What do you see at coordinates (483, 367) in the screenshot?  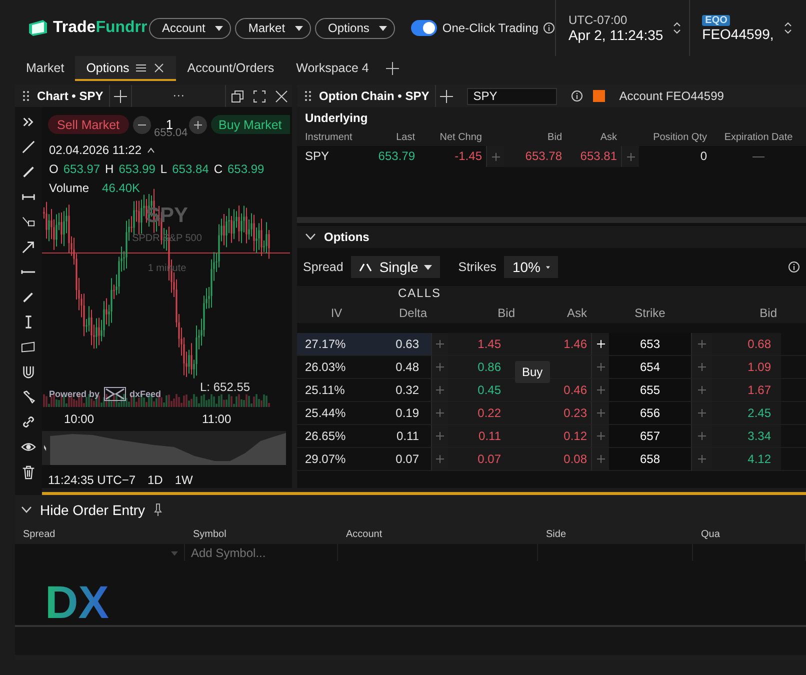 I see `bid-price: 0.86` at bounding box center [483, 367].